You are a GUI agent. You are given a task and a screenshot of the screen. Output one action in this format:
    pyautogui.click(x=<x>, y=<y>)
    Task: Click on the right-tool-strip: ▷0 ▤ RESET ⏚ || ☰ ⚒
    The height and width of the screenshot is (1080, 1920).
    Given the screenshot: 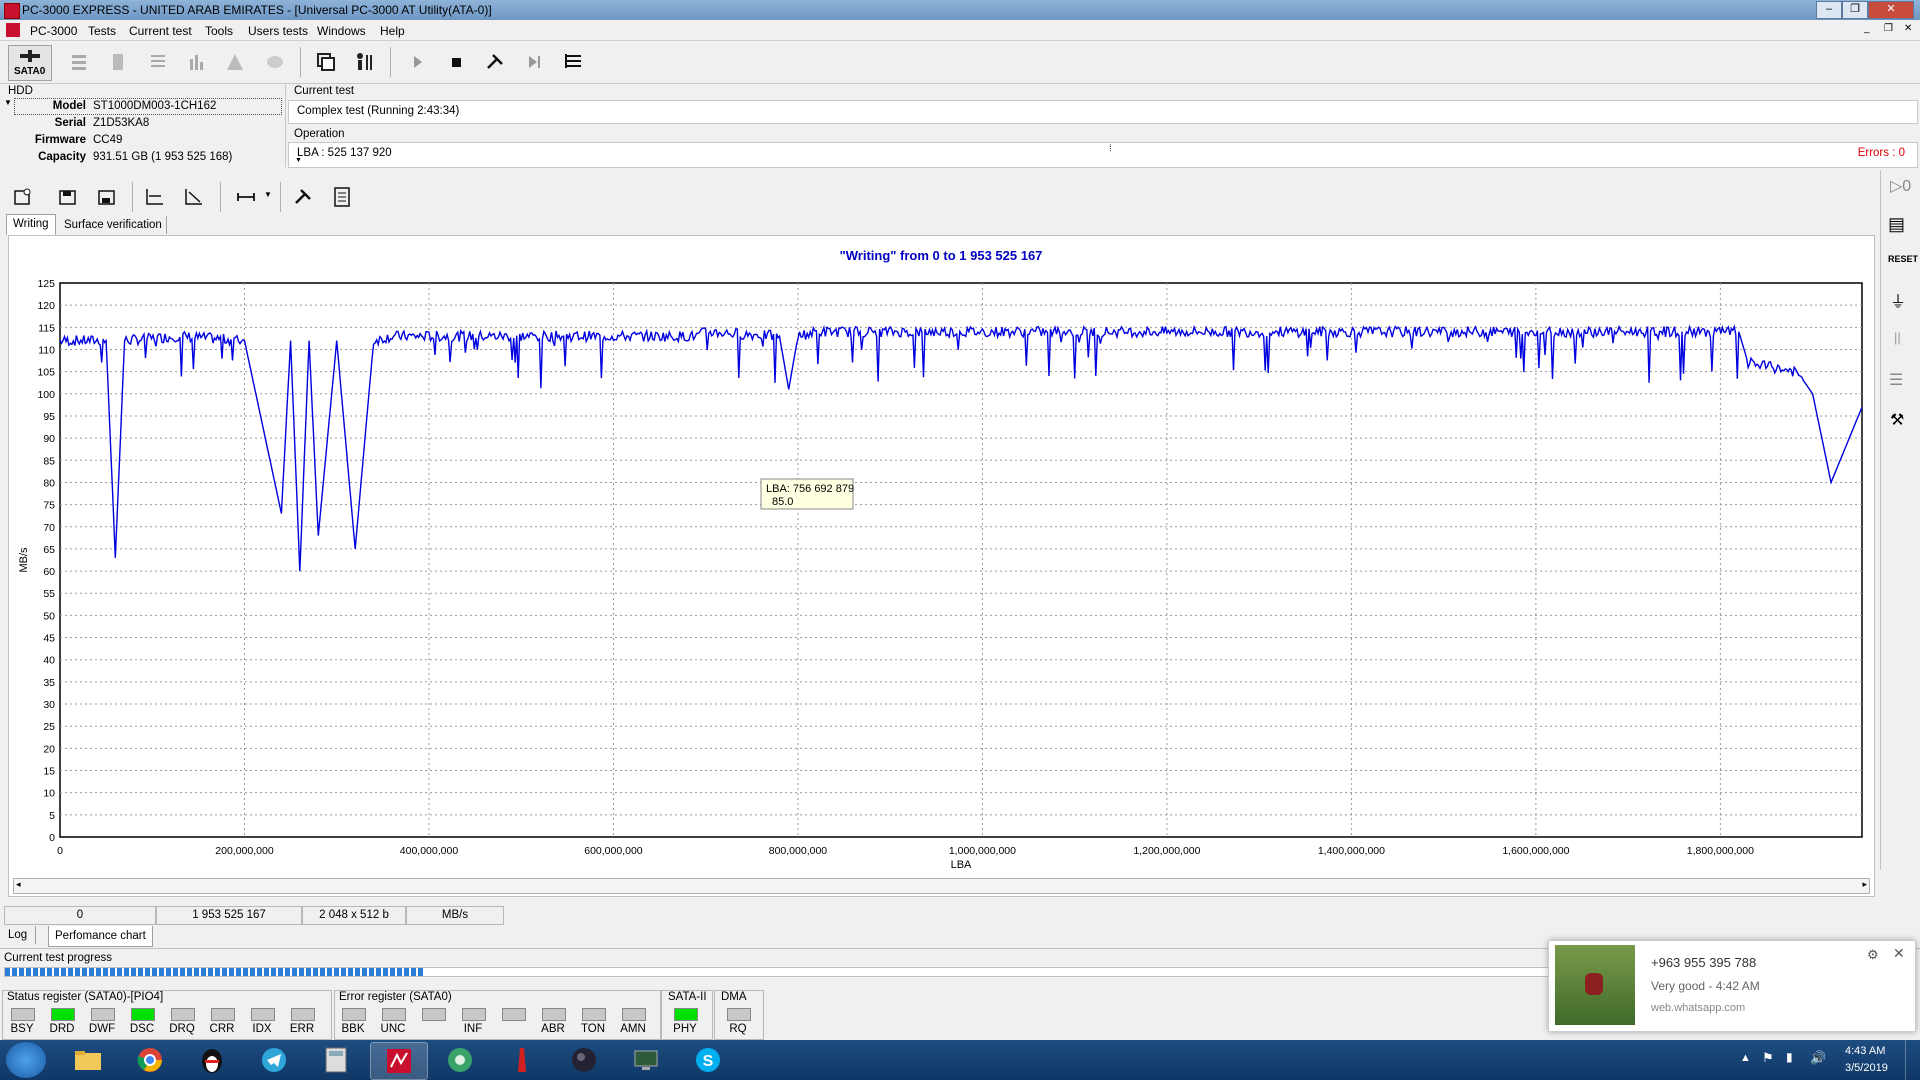 What is the action you would take?
    pyautogui.click(x=1900, y=525)
    